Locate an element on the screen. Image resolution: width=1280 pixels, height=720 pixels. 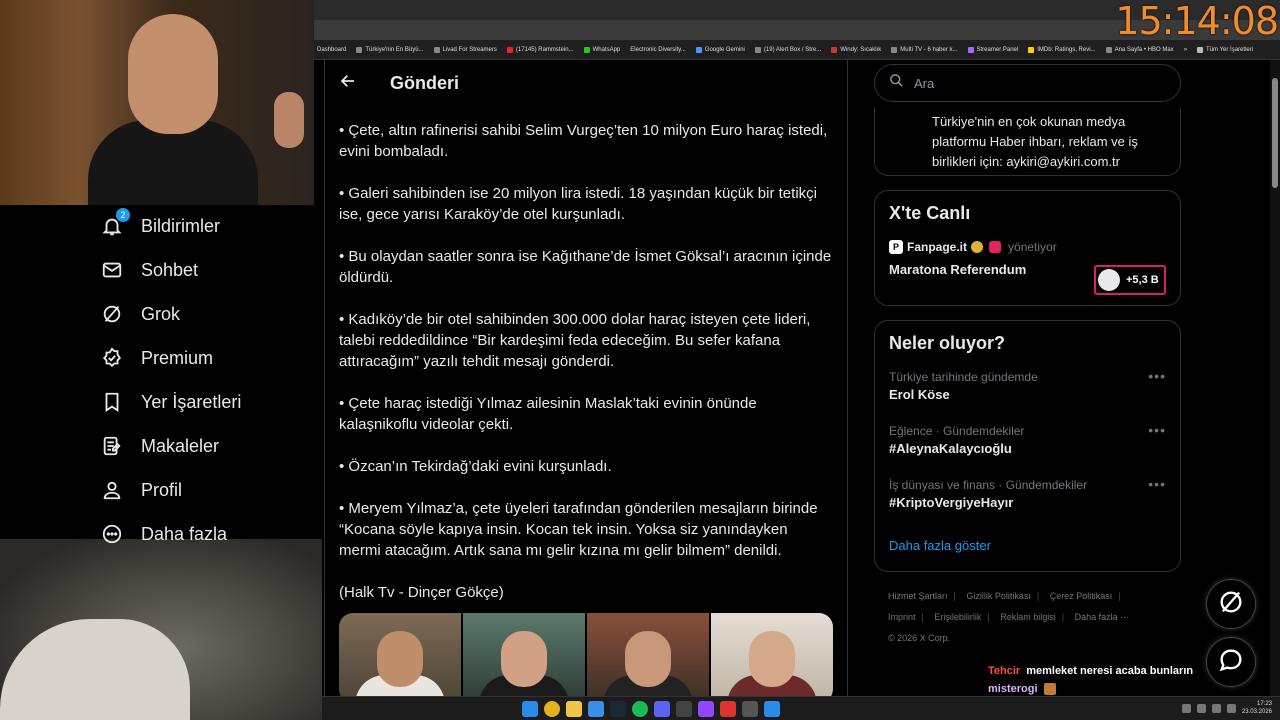
back-arrow-icon is located at coordinates (348, 83).